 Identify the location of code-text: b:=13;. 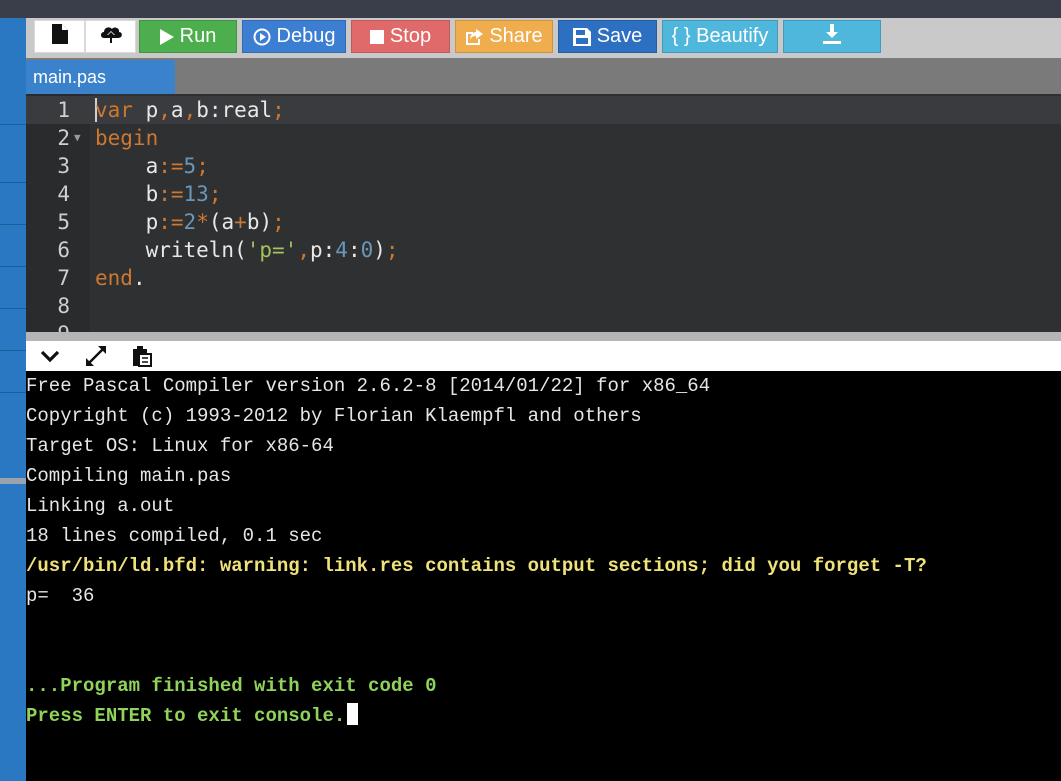
(183, 194).